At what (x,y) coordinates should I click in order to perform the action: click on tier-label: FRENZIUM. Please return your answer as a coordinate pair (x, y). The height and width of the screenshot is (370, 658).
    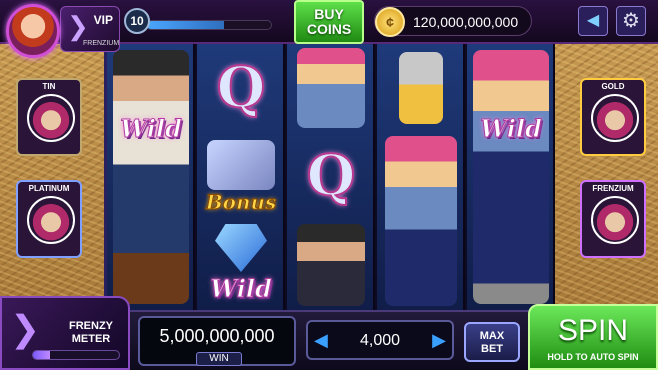
    Looking at the image, I should click on (613, 188).